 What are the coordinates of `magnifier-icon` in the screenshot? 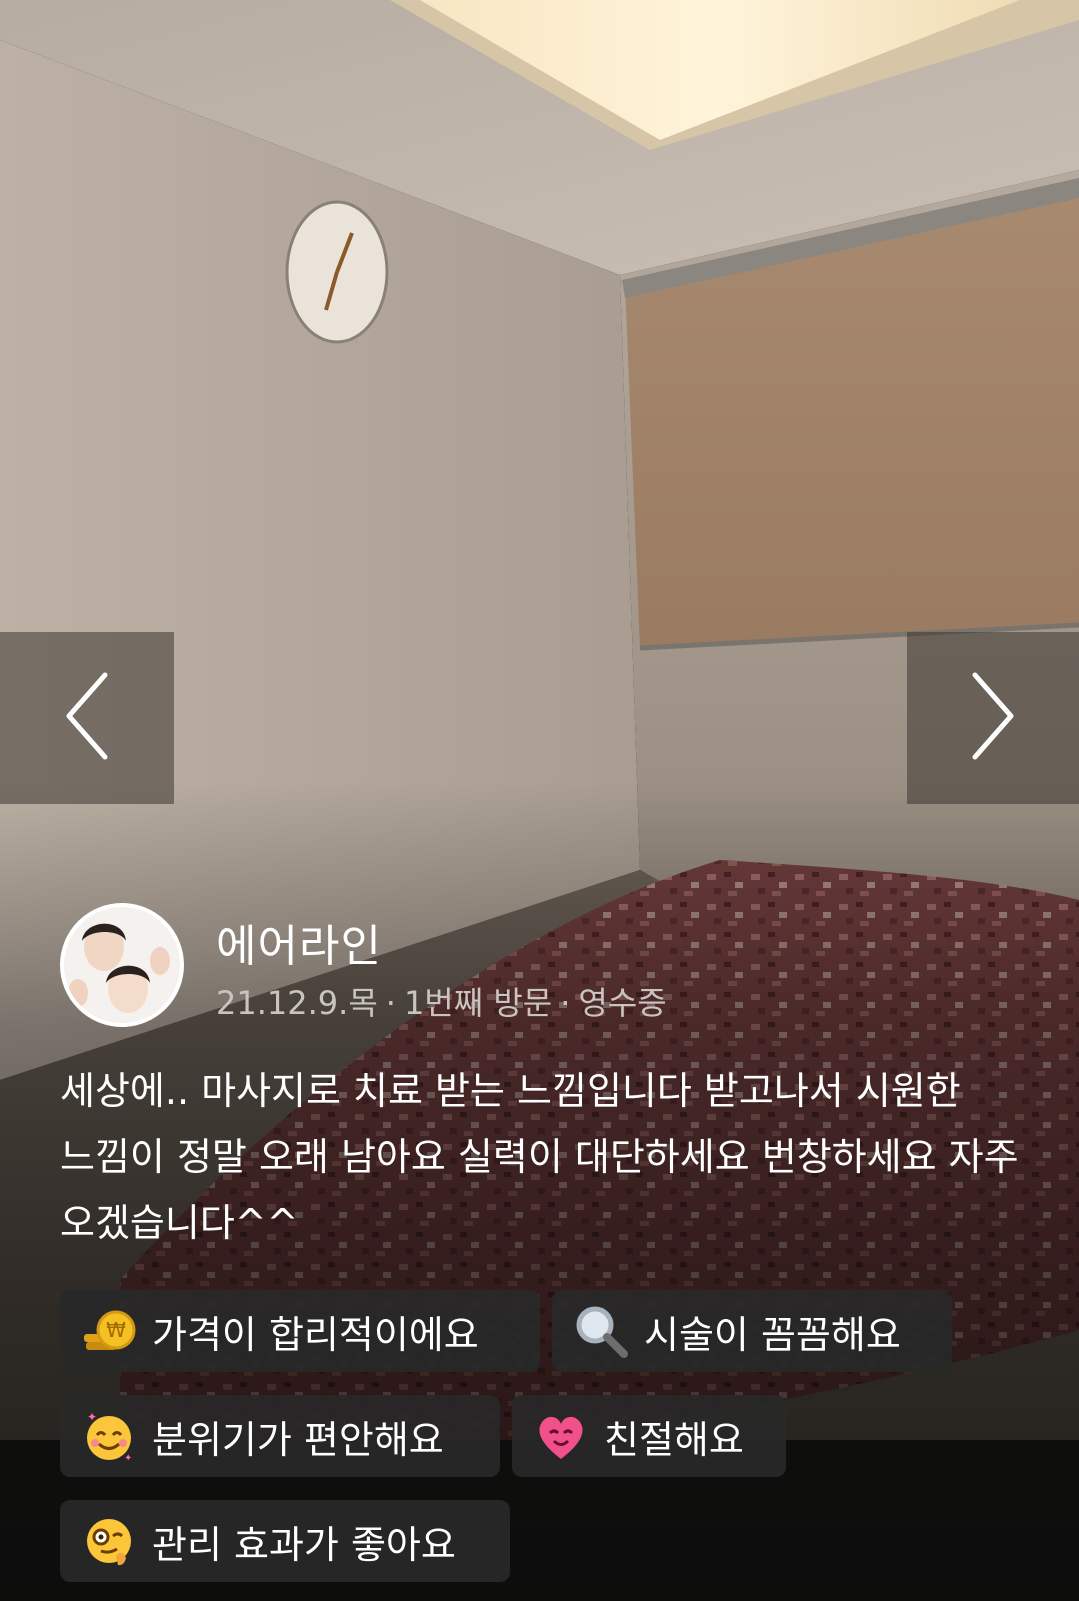 It's located at (601, 1331).